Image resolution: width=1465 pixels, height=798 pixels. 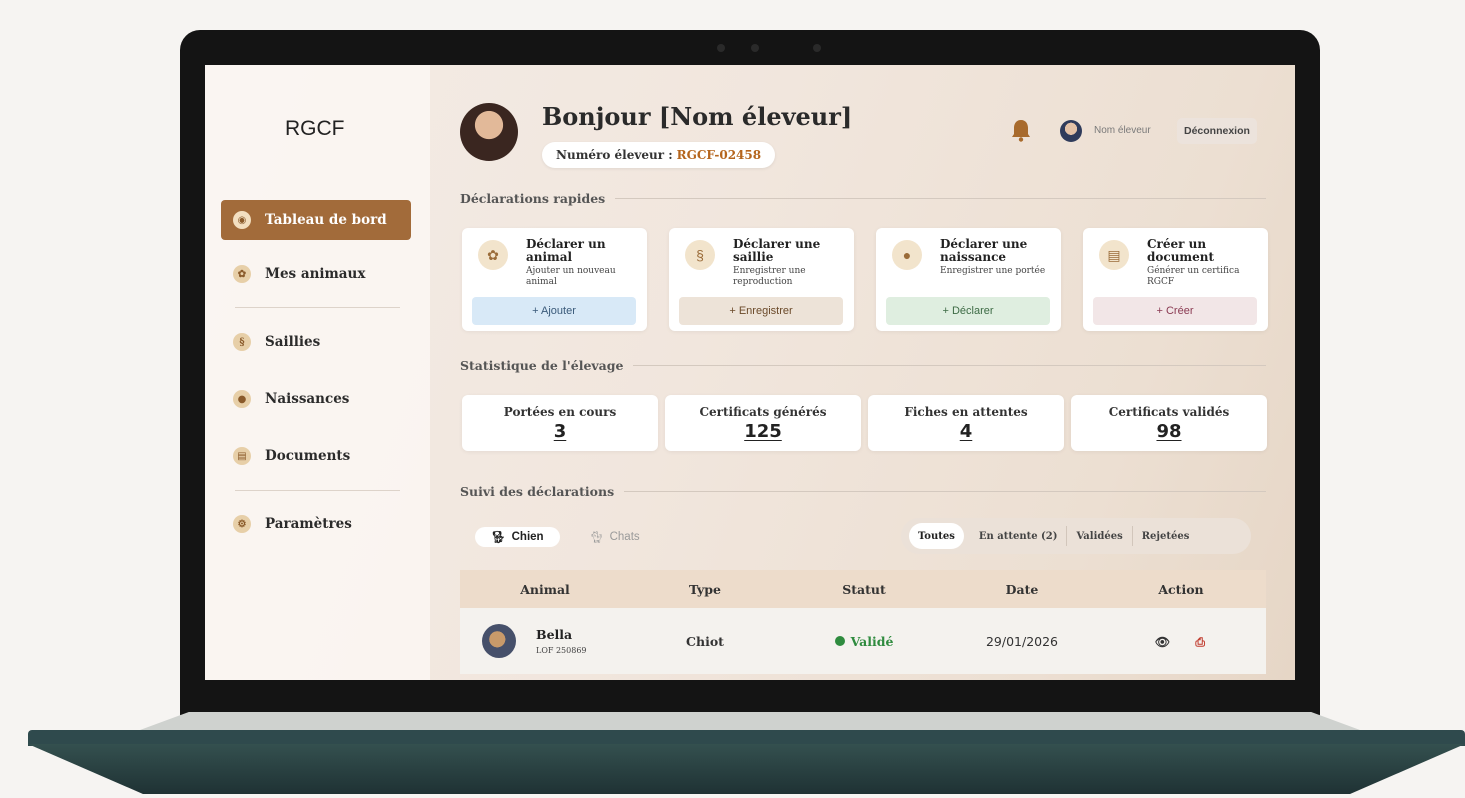 I want to click on tracking-section-header: Suivi des déclarations, so click(x=863, y=491).